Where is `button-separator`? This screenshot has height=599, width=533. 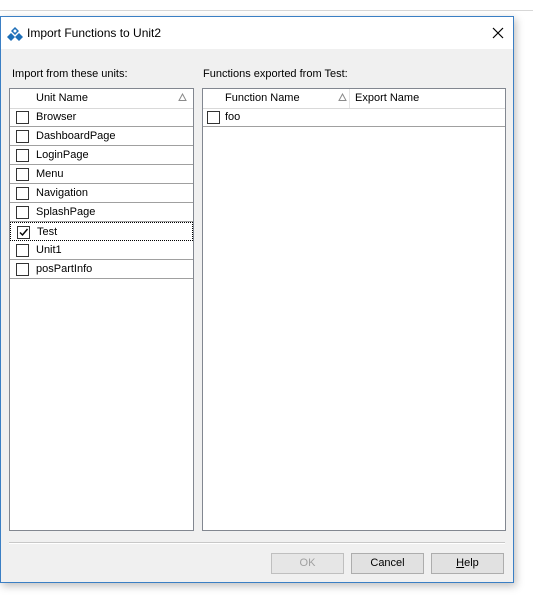
button-separator is located at coordinates (257, 543).